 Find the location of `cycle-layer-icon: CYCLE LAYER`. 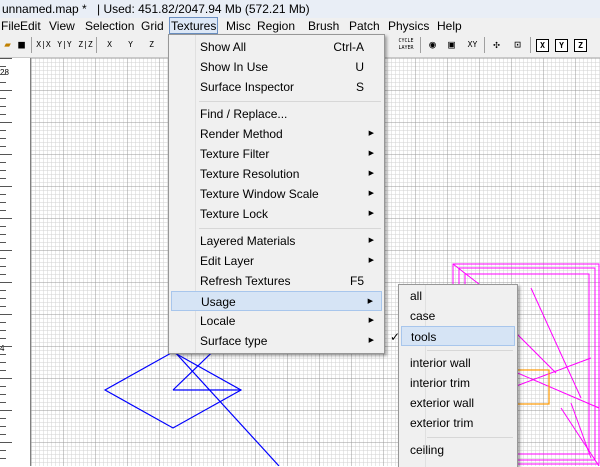

cycle-layer-icon: CYCLE LAYER is located at coordinates (406, 45).